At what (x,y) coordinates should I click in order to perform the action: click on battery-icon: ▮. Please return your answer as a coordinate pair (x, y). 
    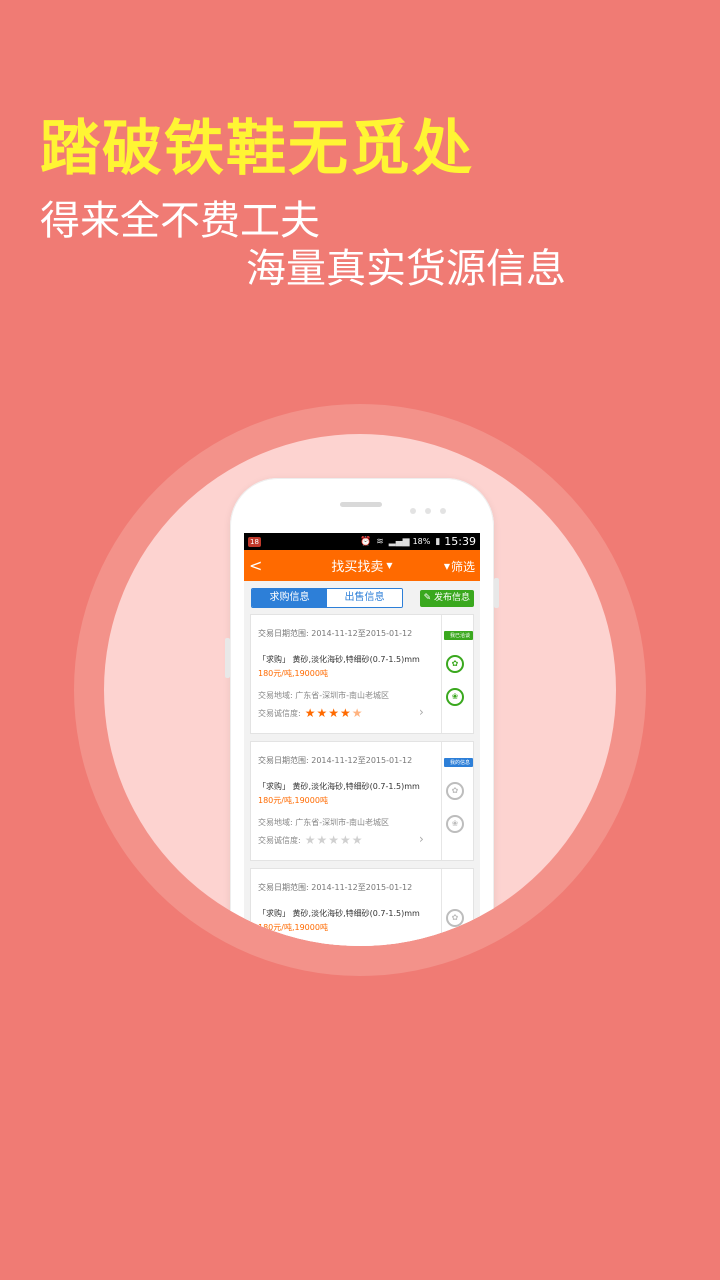
    Looking at the image, I should click on (438, 541).